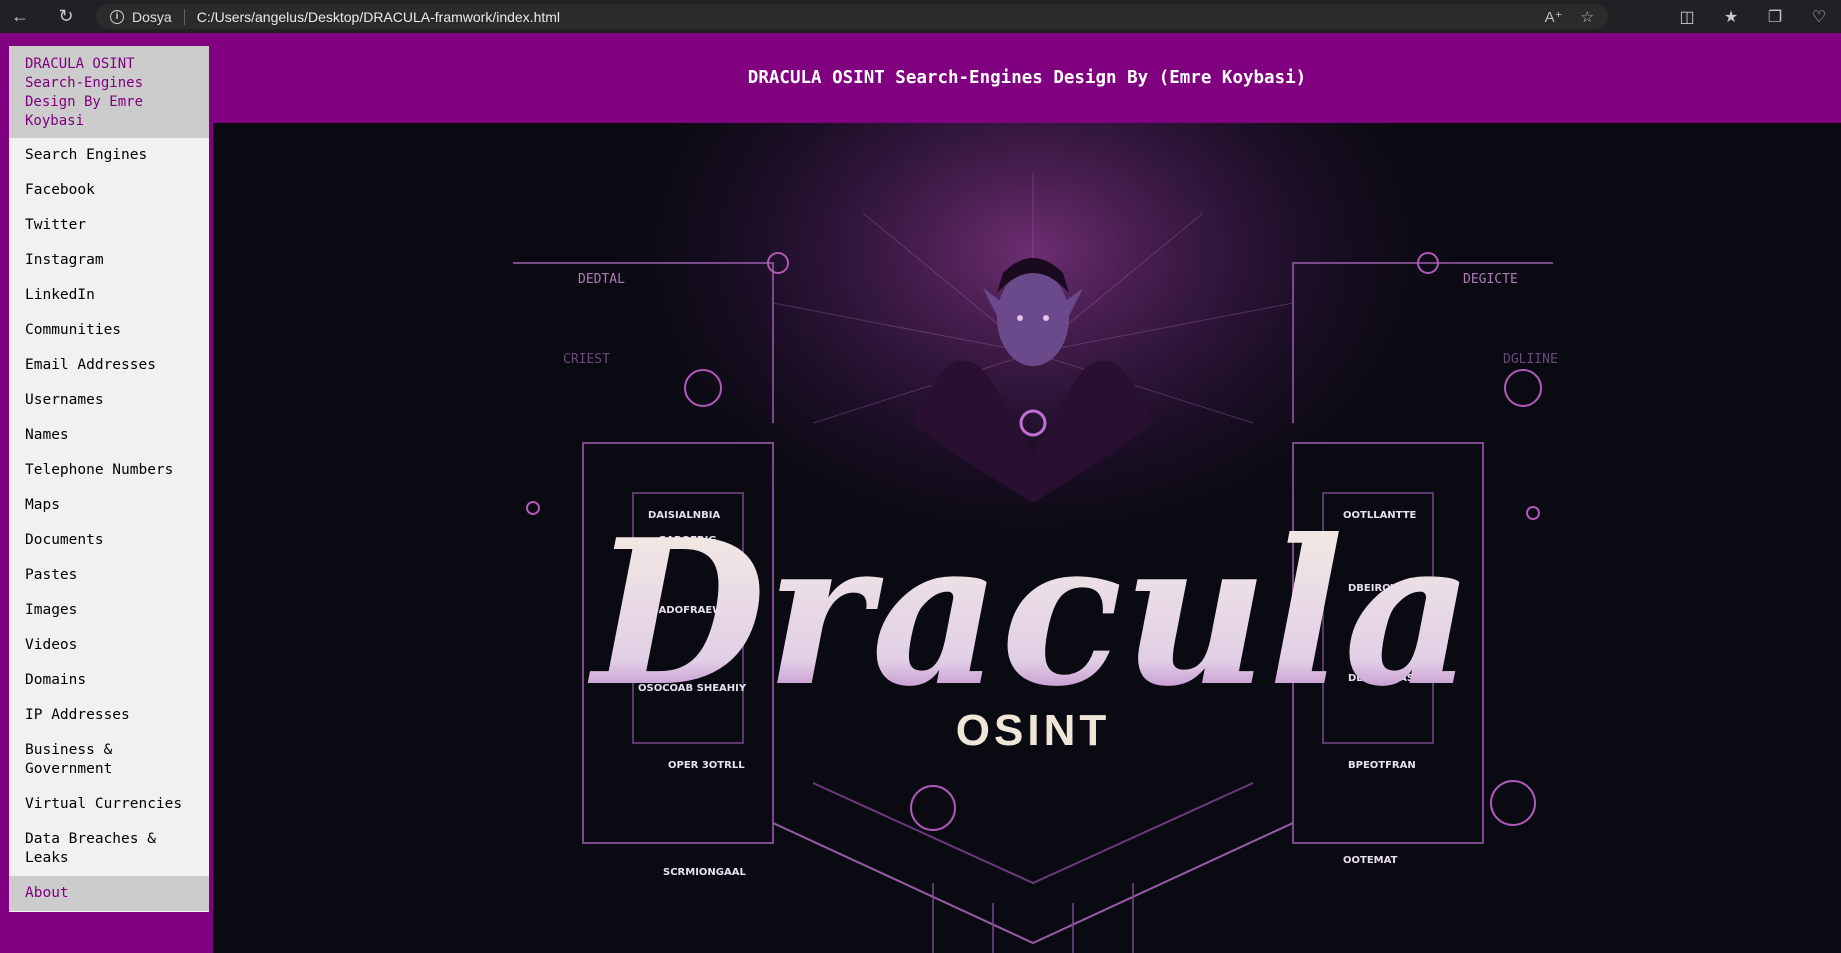  Describe the element at coordinates (1030, 613) in the screenshot. I see `logo-text: Dracula` at that location.